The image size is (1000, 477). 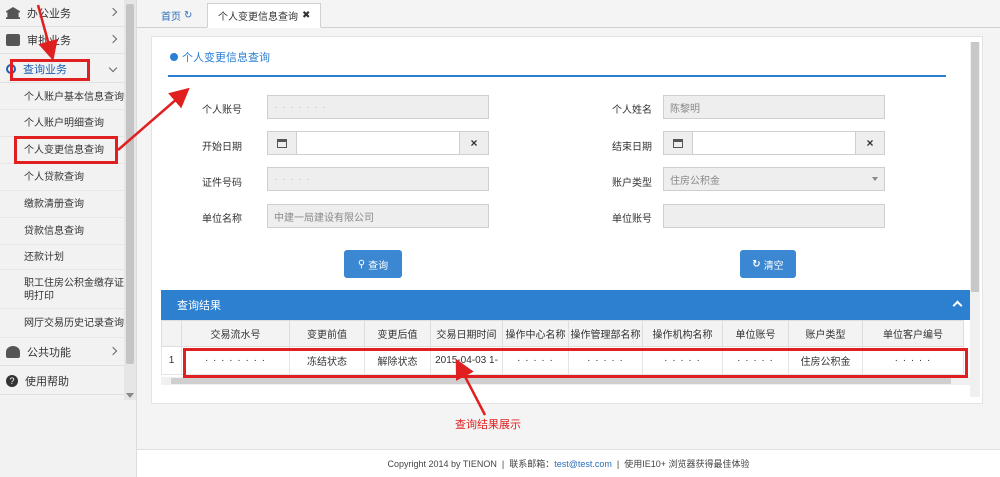 I want to click on menu-public: 公共功能, so click(x=62, y=352).